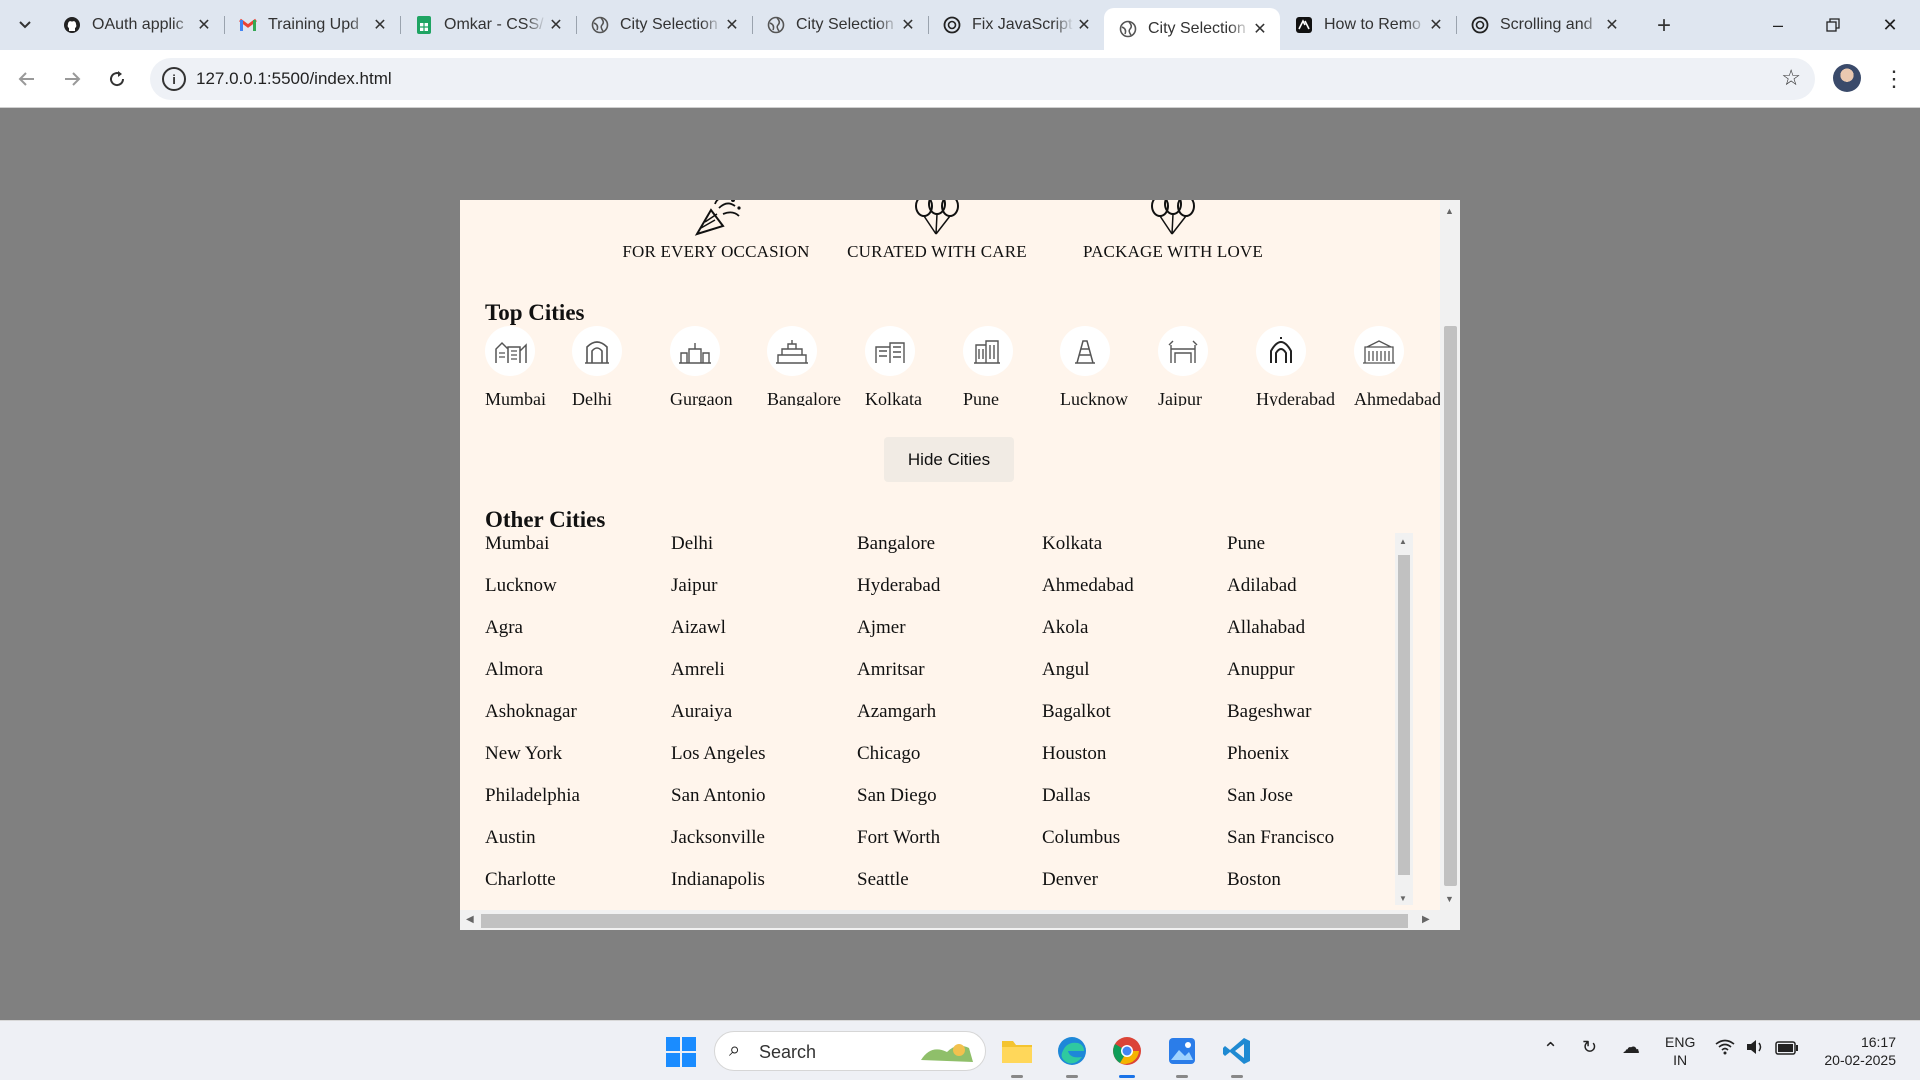 This screenshot has width=1920, height=1080. I want to click on scroll-right-arrow-icon: ▶, so click(1426, 919).